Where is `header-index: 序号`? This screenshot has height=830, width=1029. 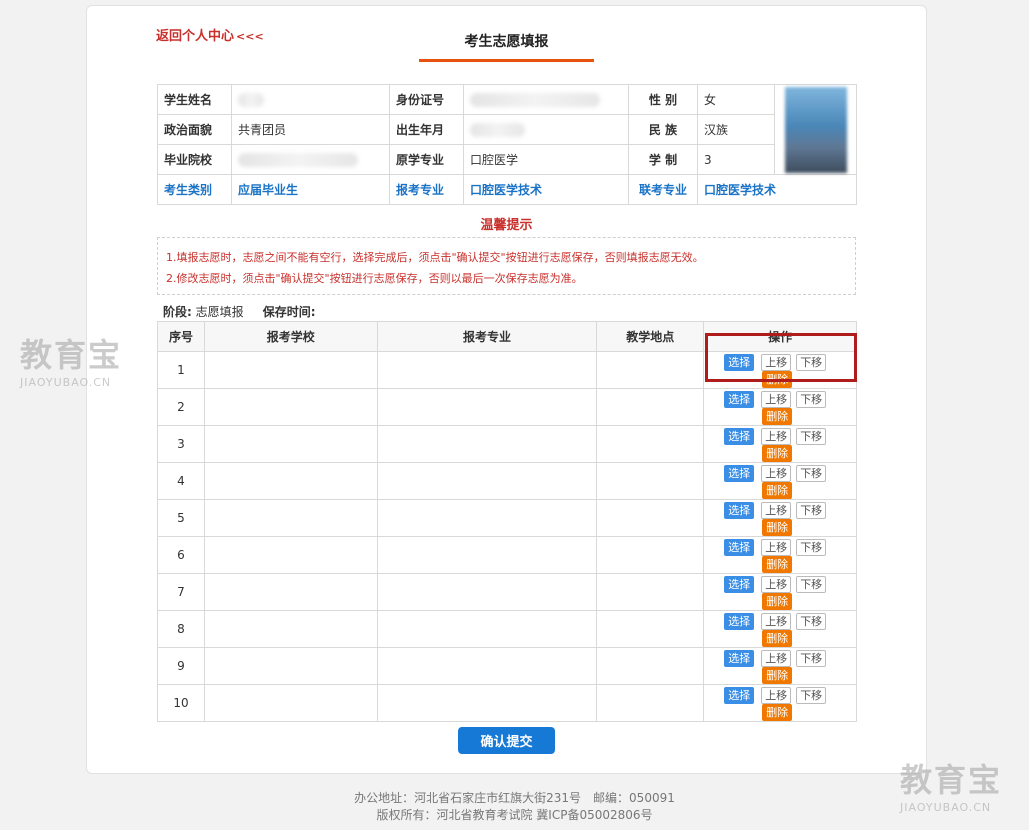 header-index: 序号 is located at coordinates (181, 336).